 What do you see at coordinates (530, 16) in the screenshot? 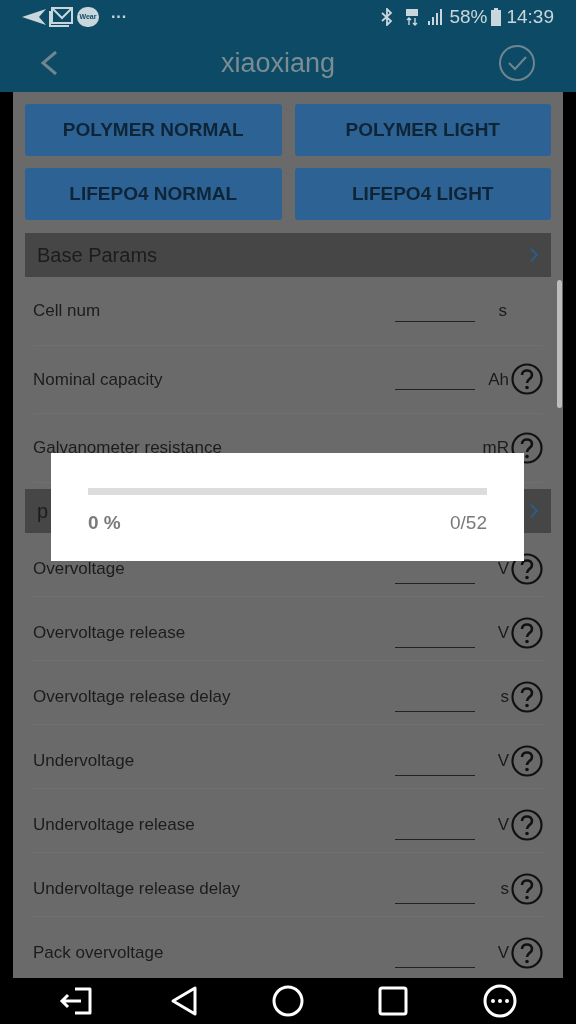
I see `clock: 14:39` at bounding box center [530, 16].